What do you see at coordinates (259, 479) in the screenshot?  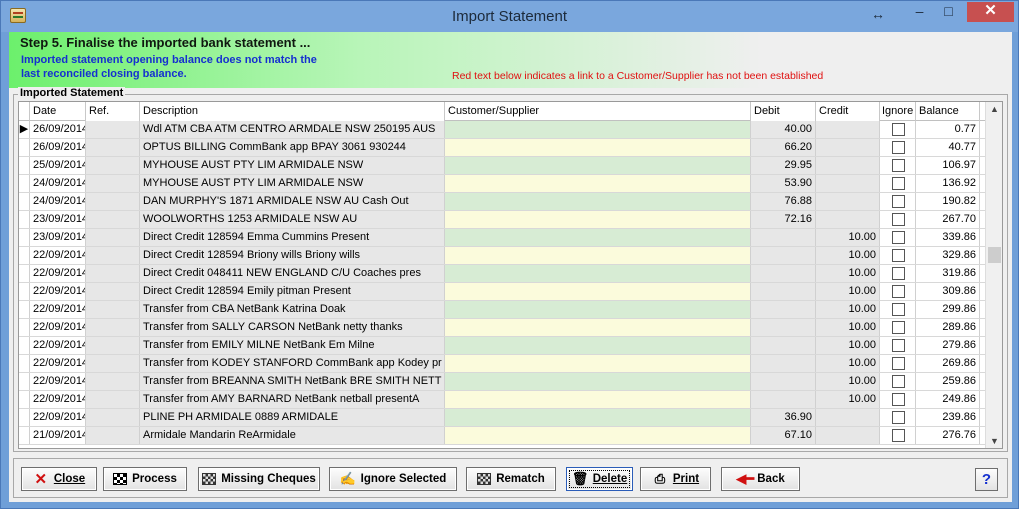 I see `missing-cheques-button: Missing Cheques` at bounding box center [259, 479].